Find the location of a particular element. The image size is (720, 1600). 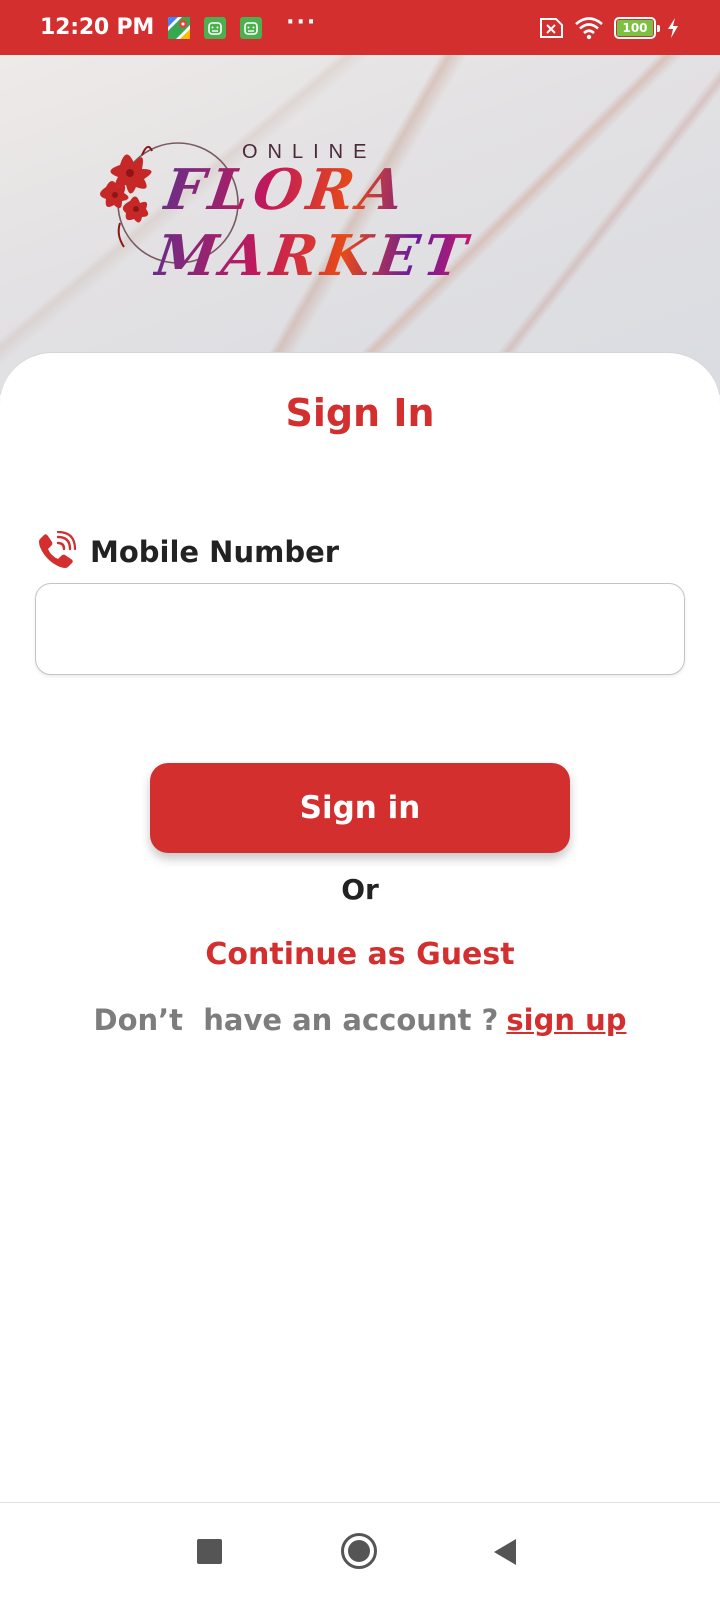

page-title: Sign In is located at coordinates (360, 413).